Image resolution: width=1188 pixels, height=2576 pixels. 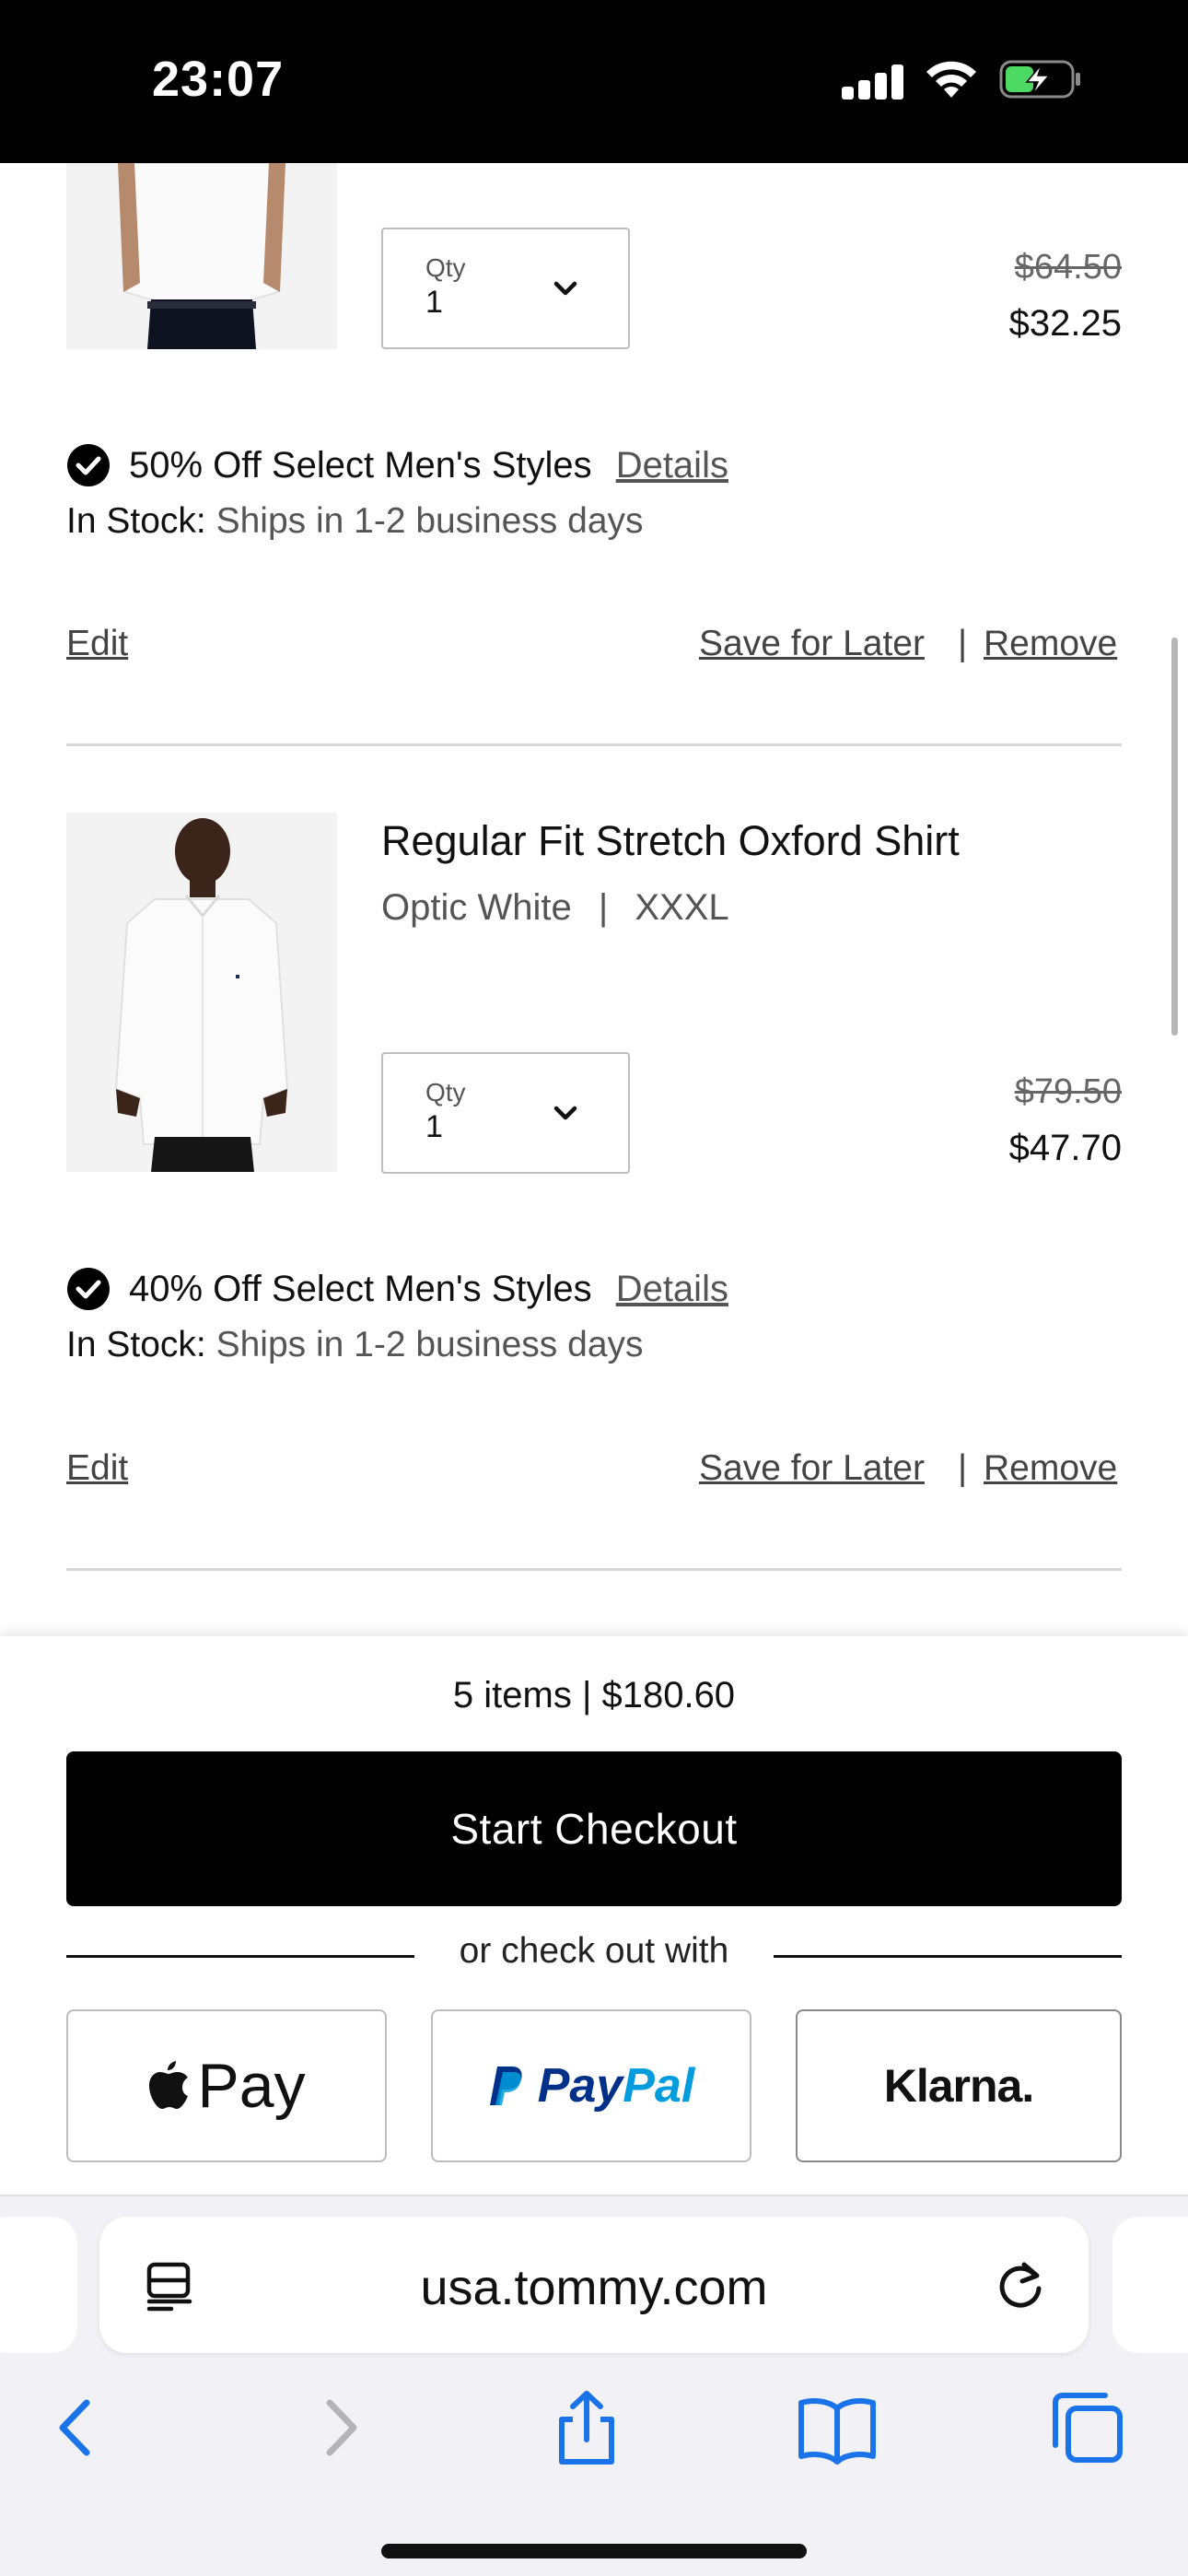 What do you see at coordinates (838, 2427) in the screenshot?
I see `bookmarks-icon` at bounding box center [838, 2427].